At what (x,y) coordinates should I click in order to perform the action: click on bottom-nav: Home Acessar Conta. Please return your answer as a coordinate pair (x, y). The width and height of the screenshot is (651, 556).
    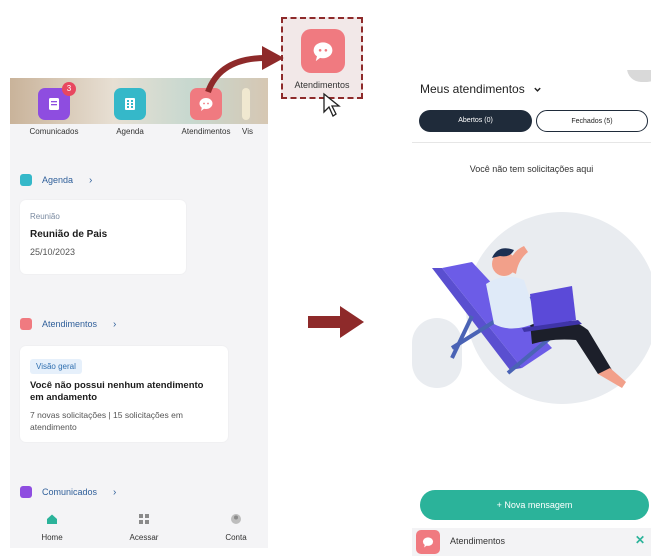
    Looking at the image, I should click on (139, 528).